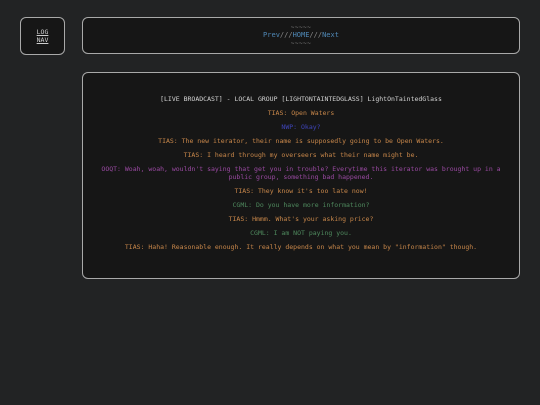 This screenshot has width=540, height=405. Describe the element at coordinates (301, 43) in the screenshot. I see `nav-decoration-bottom: ~~~~~` at that location.